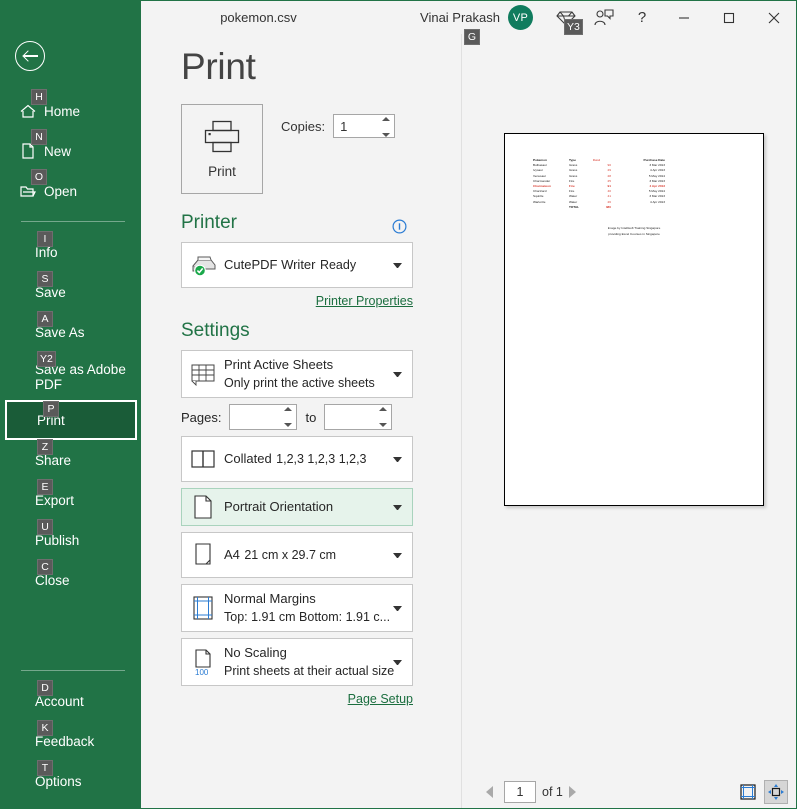 The image size is (797, 809). Describe the element at coordinates (608, 206) in the screenshot. I see `total-value: 380` at that location.